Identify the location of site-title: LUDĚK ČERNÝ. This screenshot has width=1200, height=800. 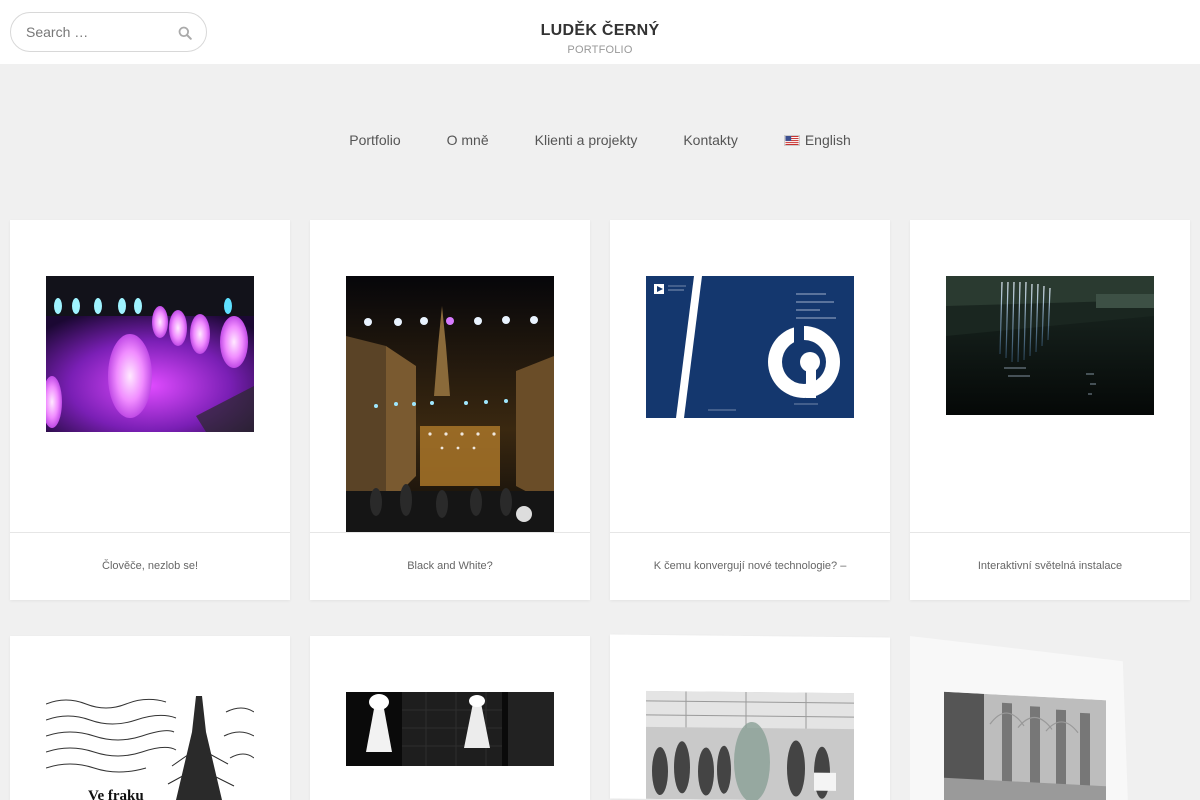
(600, 31).